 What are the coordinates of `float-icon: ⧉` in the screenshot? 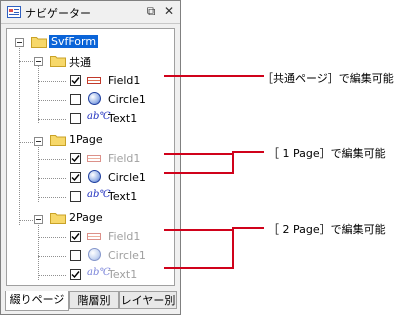 It's located at (151, 12).